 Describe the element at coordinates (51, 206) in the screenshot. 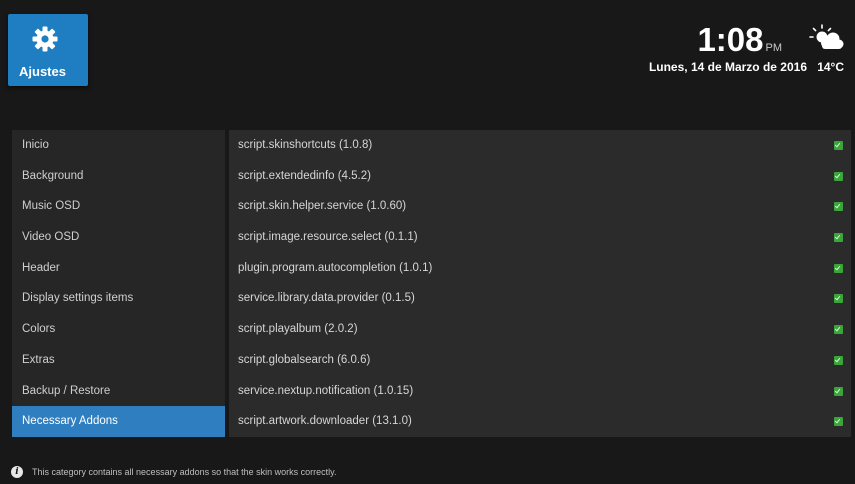

I see `sidebar-item-label: Music OSD` at that location.